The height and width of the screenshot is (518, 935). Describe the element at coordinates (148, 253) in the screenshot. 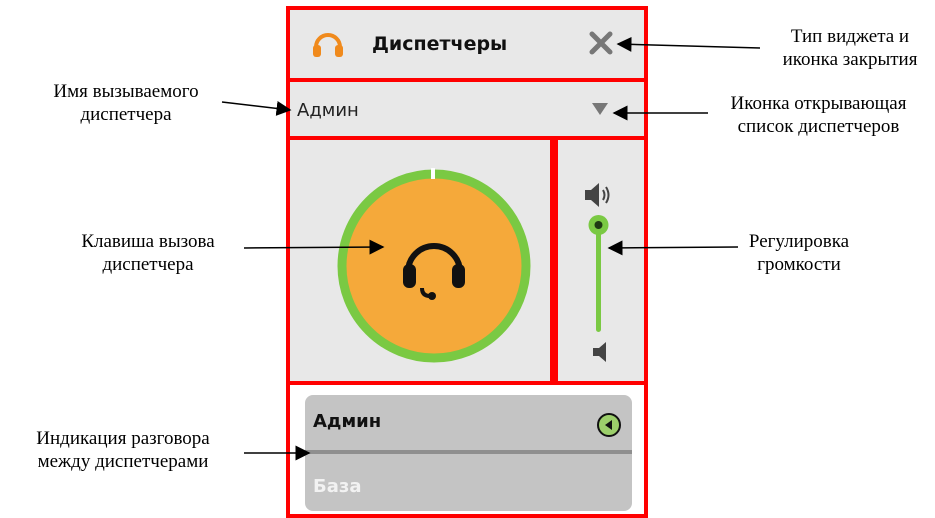

I see `annotation-call-key: Клавиша вызова диспетчера` at that location.